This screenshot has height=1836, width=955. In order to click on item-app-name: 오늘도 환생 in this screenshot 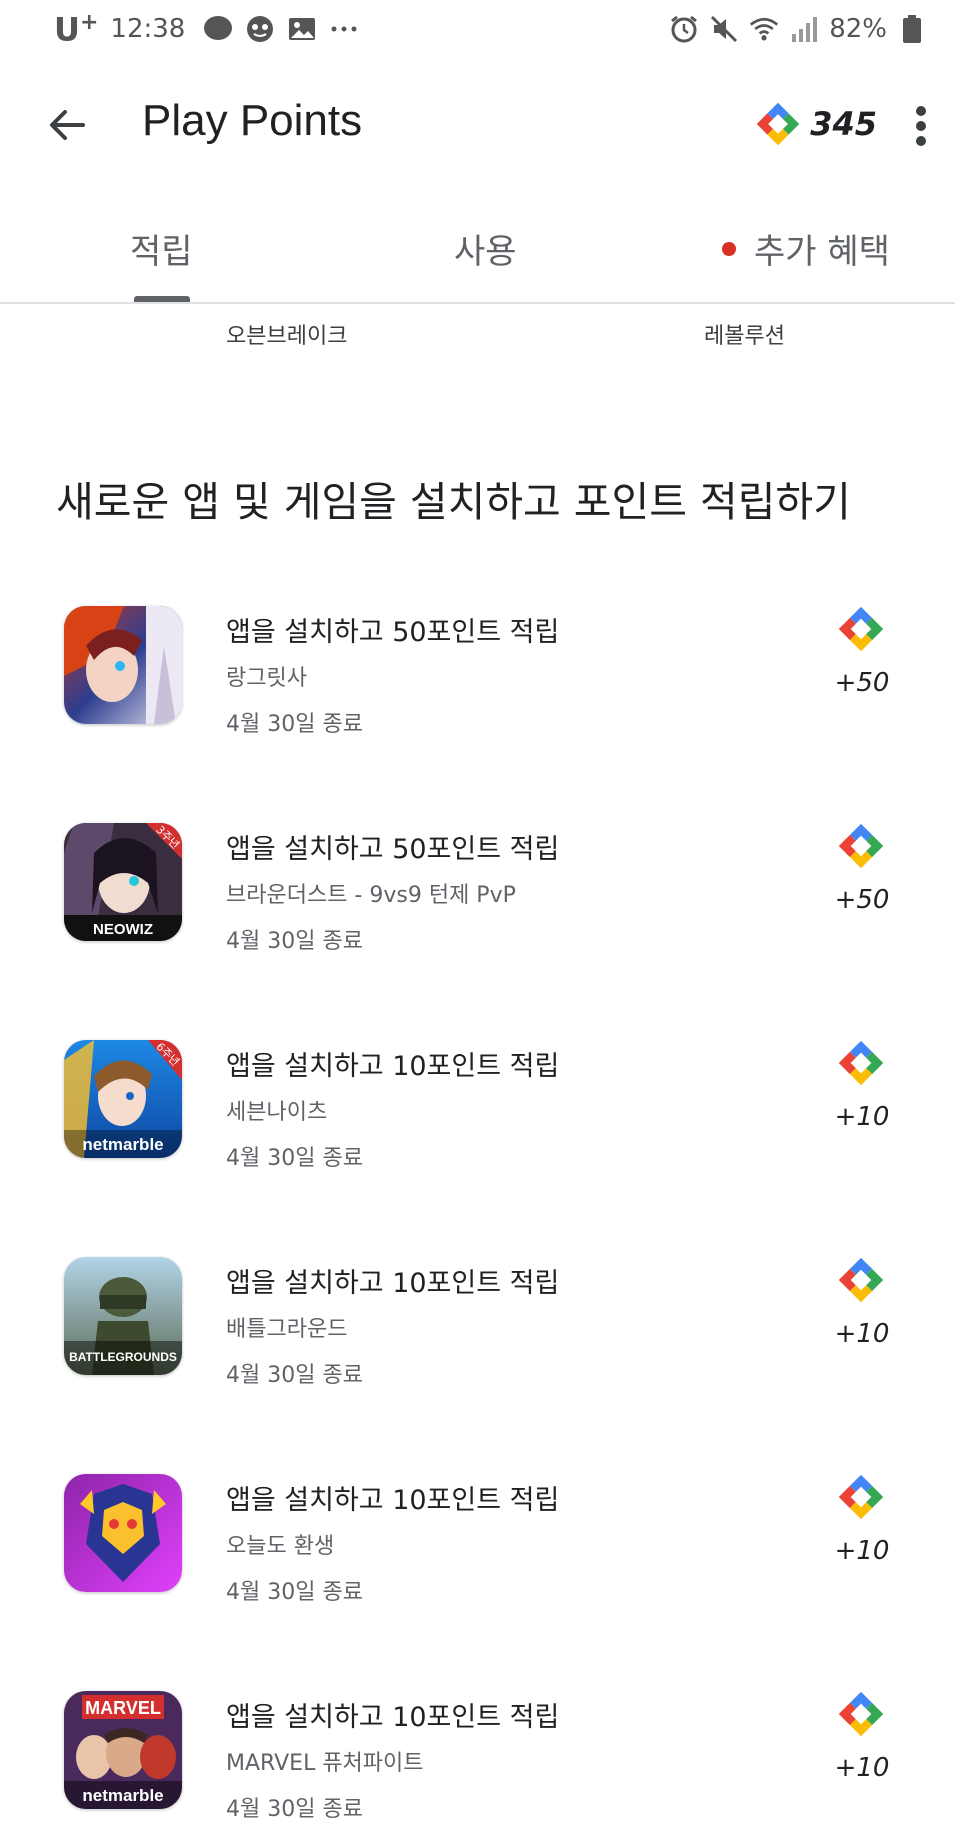, I will do `click(280, 1546)`.